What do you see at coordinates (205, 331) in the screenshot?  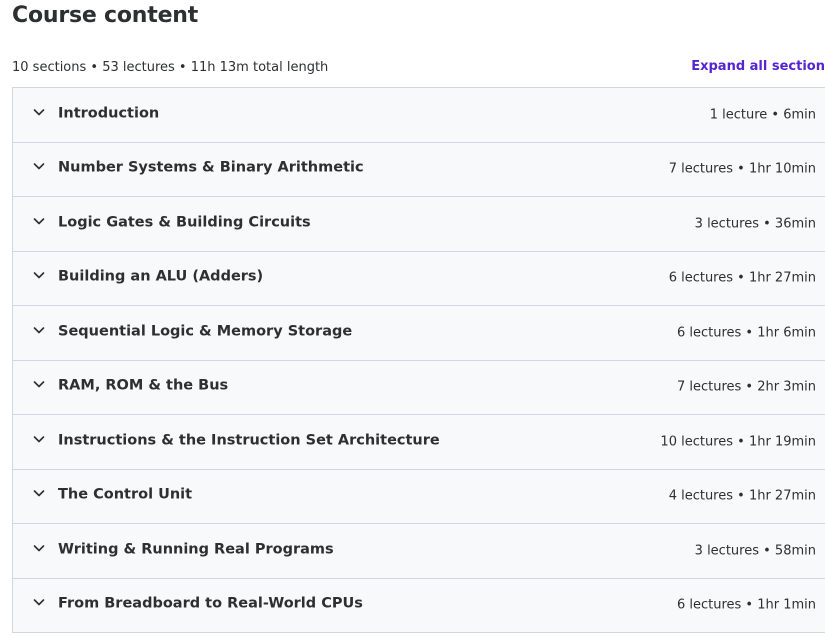 I see `section-title: Sequential Logic & Memory Storage` at bounding box center [205, 331].